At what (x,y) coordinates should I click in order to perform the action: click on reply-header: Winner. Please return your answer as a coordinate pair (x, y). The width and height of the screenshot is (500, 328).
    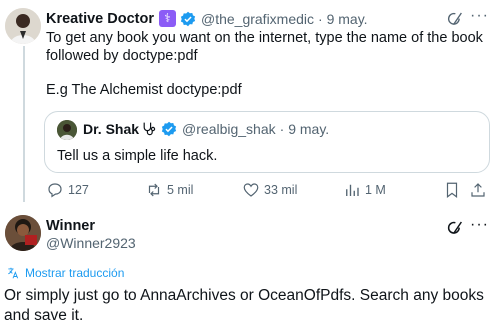
    Looking at the image, I should click on (70, 226).